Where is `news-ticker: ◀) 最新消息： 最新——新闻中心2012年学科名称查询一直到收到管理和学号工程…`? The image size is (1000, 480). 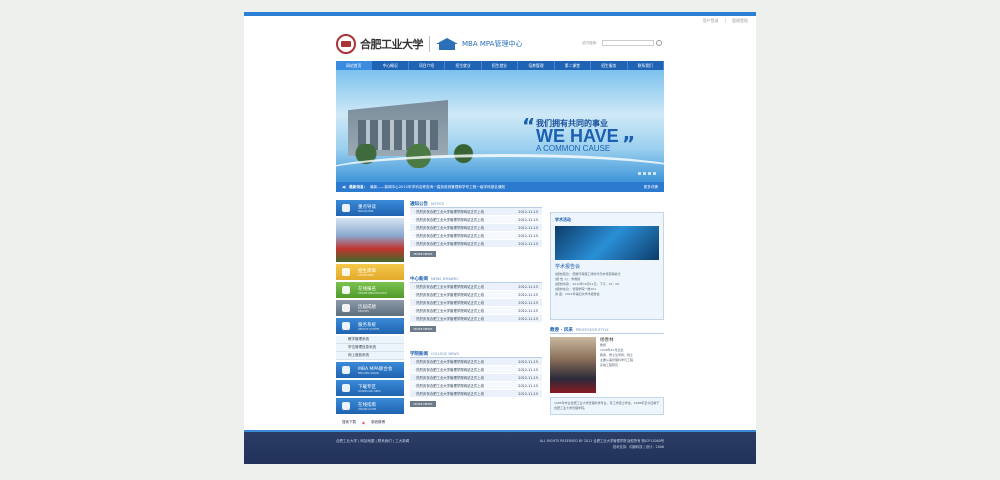 news-ticker: ◀) 最新消息： 最新——新闻中心2012年学科名称查询一直到收到管理和学号工程… is located at coordinates (500, 187).